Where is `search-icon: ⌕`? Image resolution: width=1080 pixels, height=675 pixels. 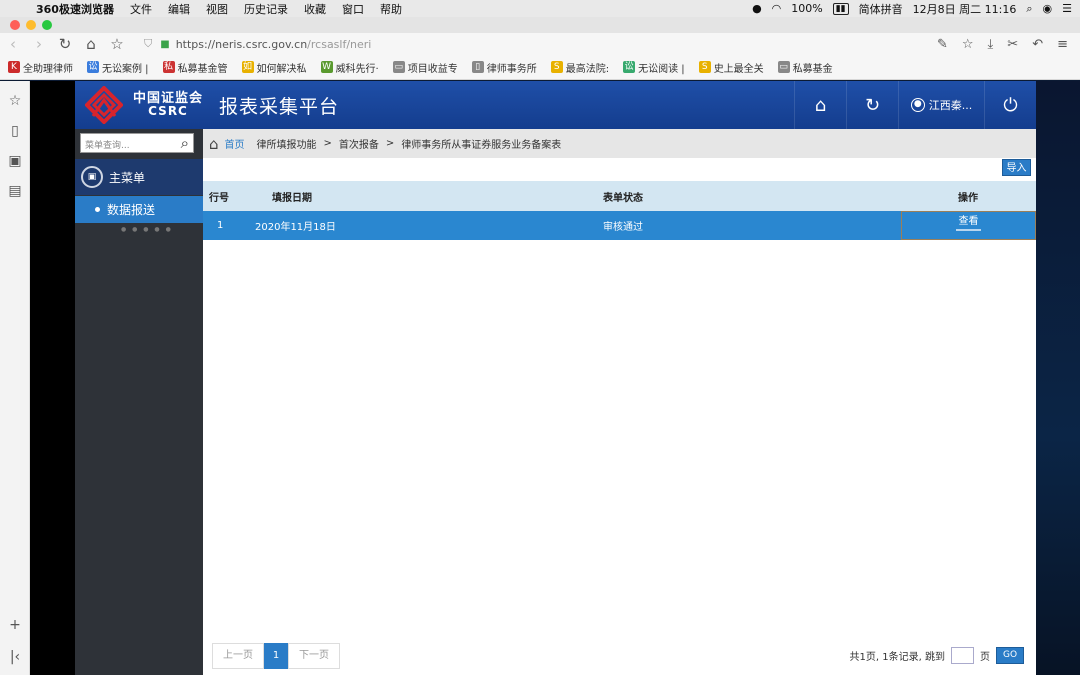 search-icon: ⌕ is located at coordinates (185, 143).